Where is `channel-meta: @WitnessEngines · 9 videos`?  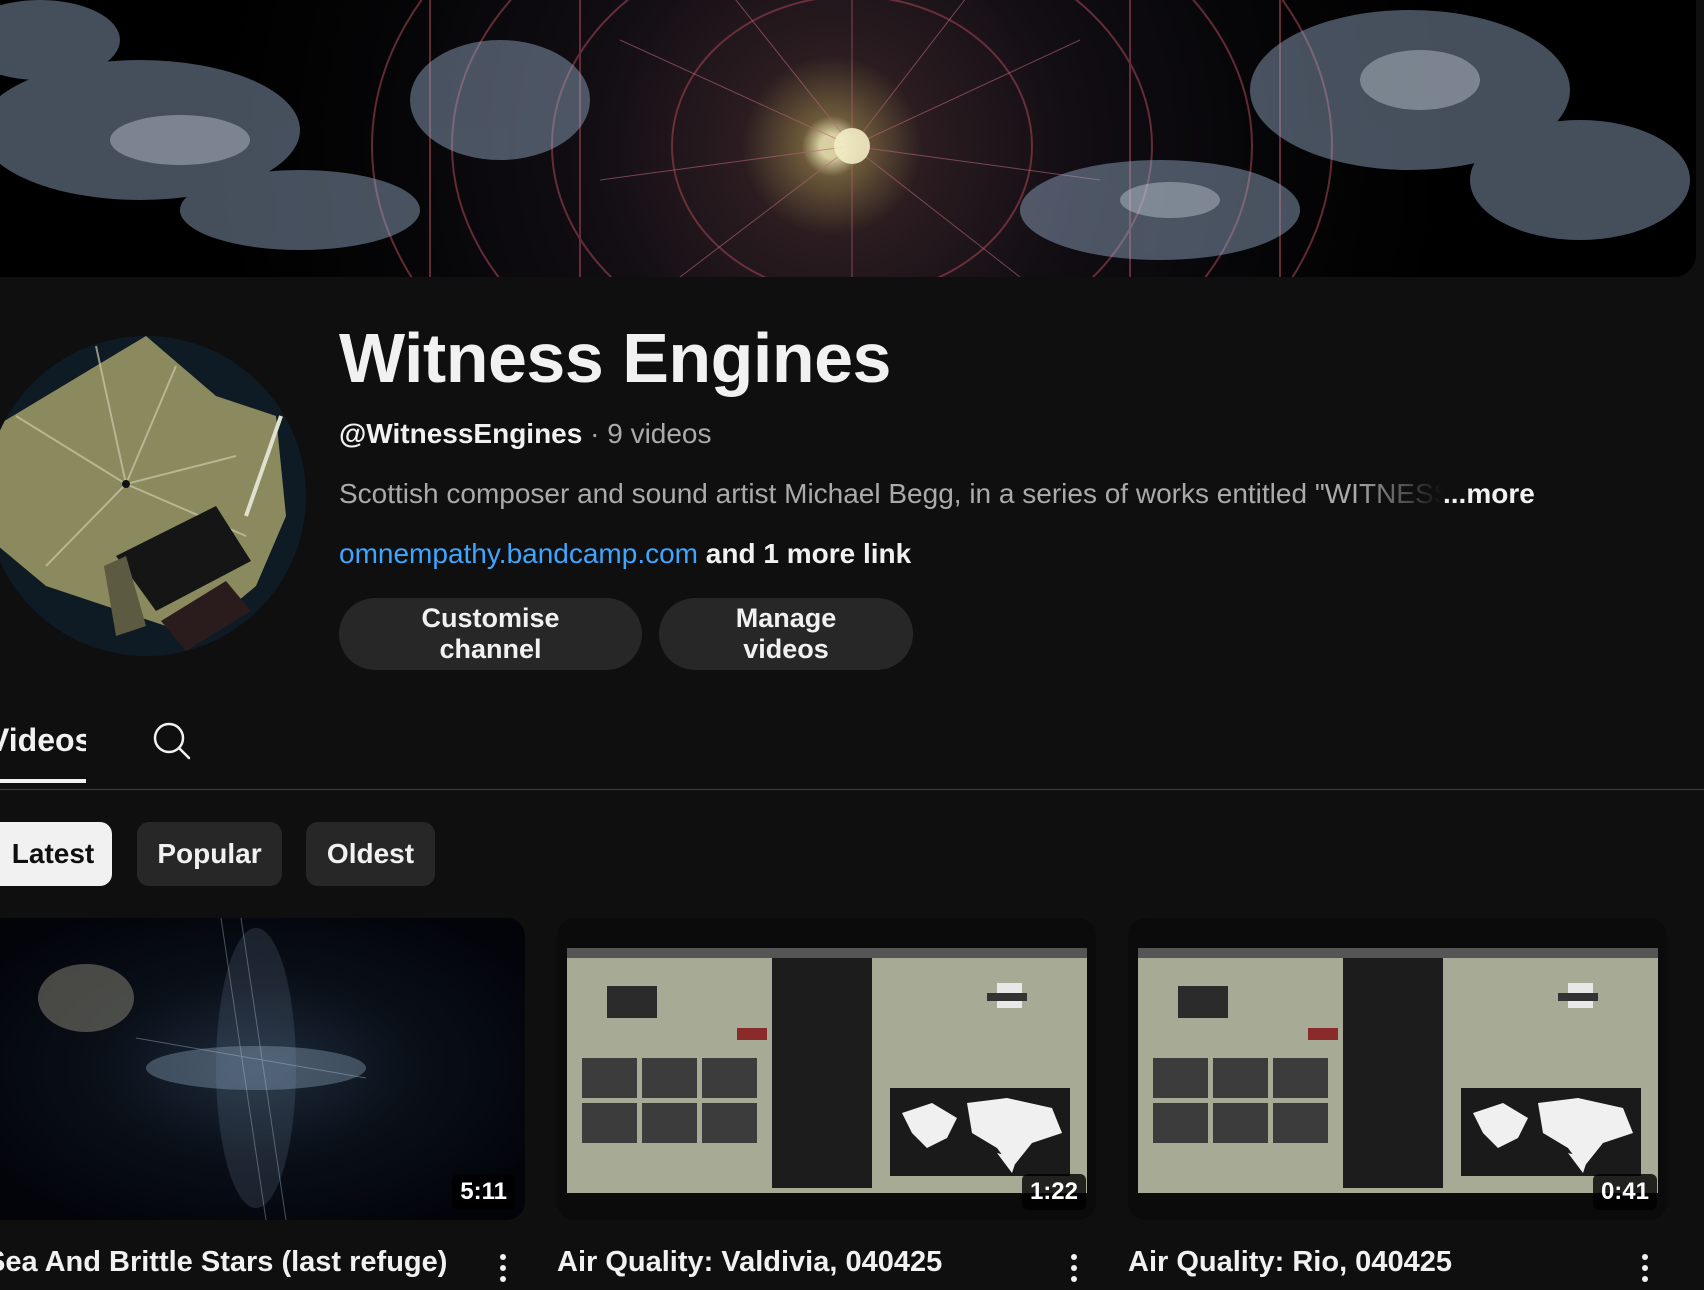 channel-meta: @WitnessEngines · 9 videos is located at coordinates (525, 434).